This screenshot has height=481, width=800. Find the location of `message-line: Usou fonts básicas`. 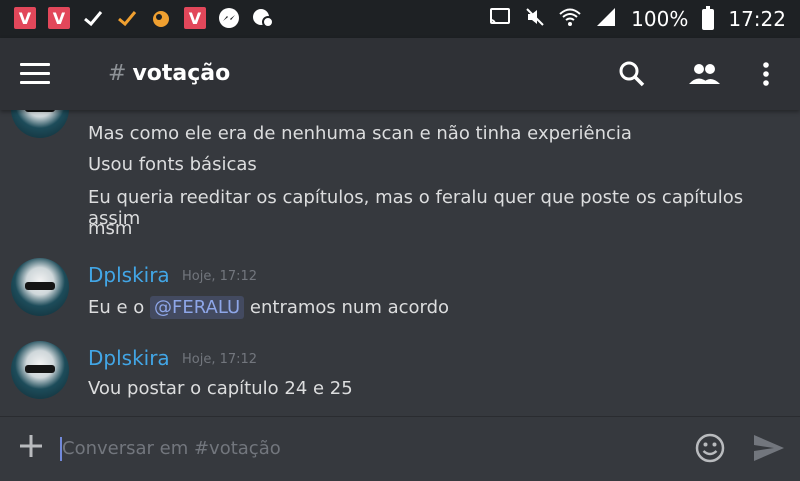

message-line: Usou fonts básicas is located at coordinates (172, 164).